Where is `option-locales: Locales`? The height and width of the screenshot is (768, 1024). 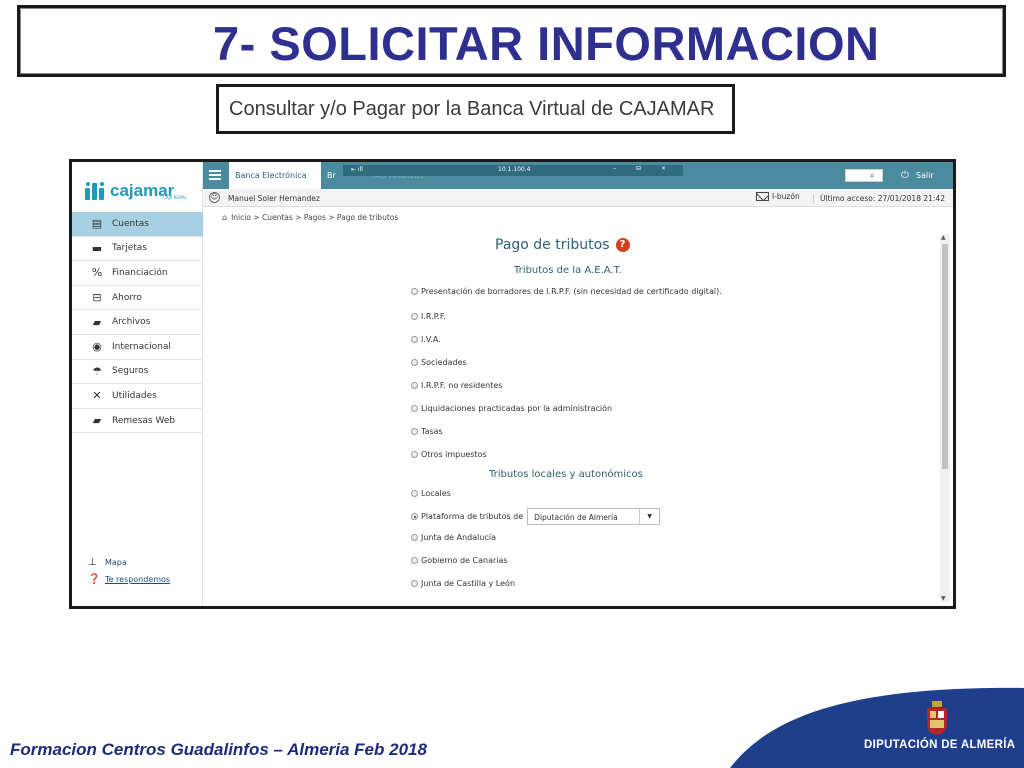
option-locales: Locales is located at coordinates (431, 493).